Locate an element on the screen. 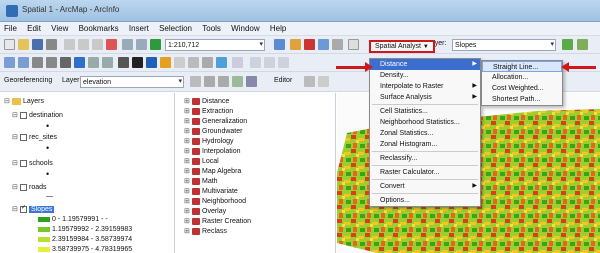  toolset-interpolation: ⊞ Interpolation is located at coordinates (212, 152).